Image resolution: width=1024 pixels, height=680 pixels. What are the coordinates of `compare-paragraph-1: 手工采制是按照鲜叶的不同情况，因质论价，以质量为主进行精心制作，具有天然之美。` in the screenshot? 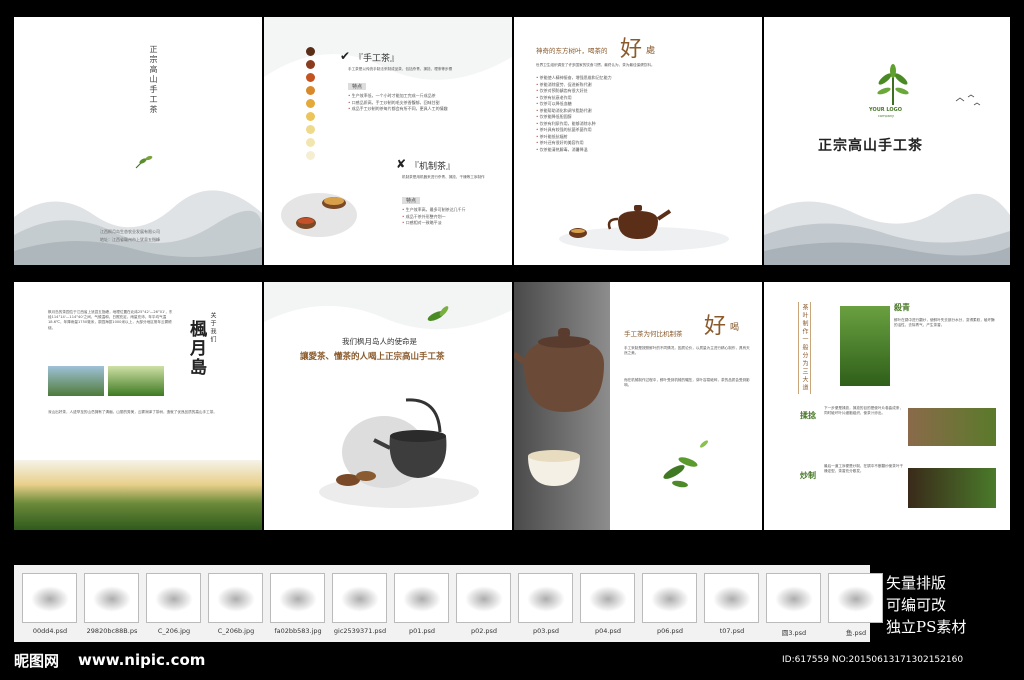 It's located at (687, 351).